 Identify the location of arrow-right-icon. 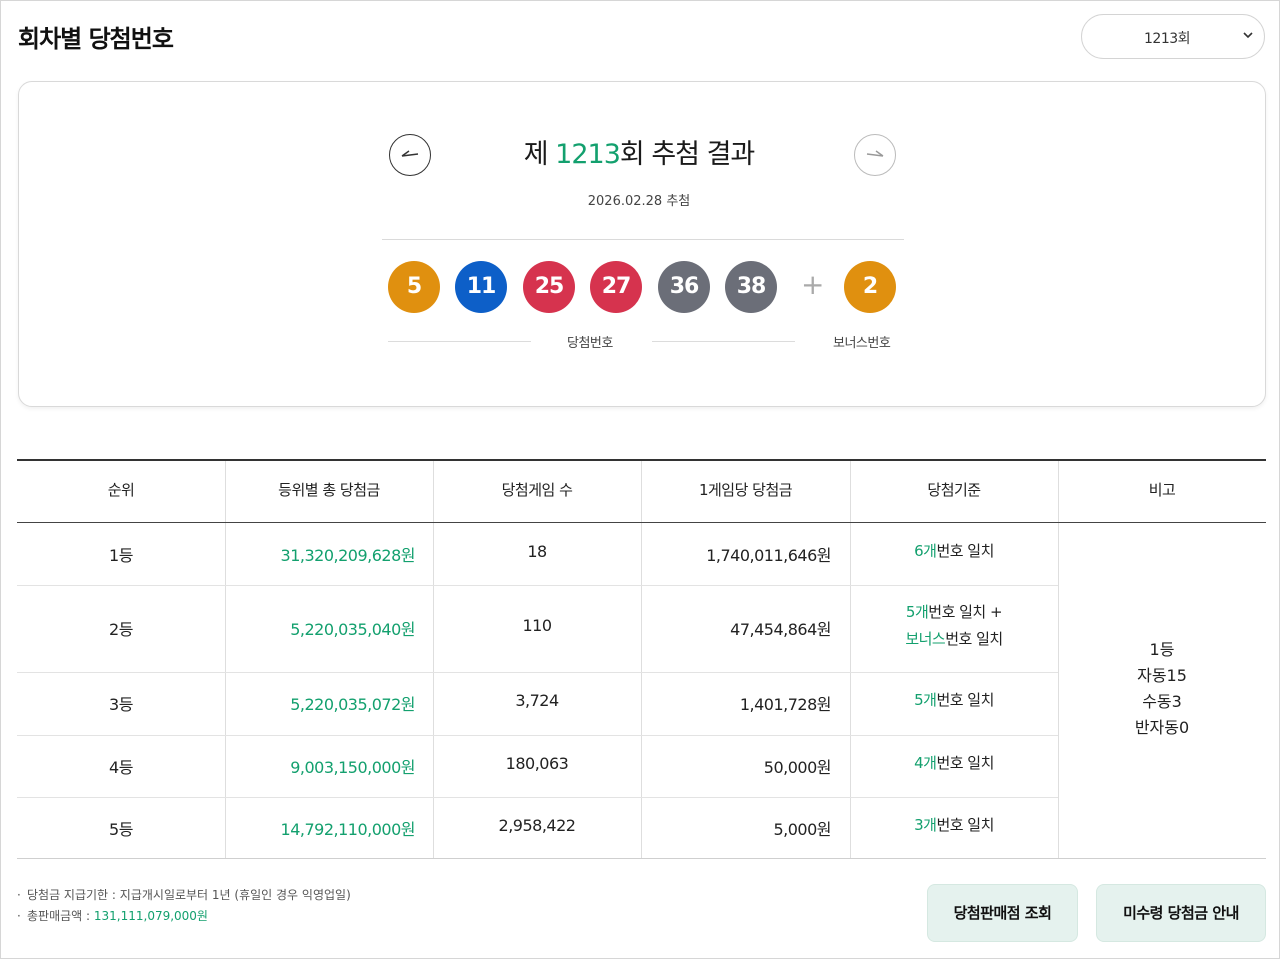
(875, 153).